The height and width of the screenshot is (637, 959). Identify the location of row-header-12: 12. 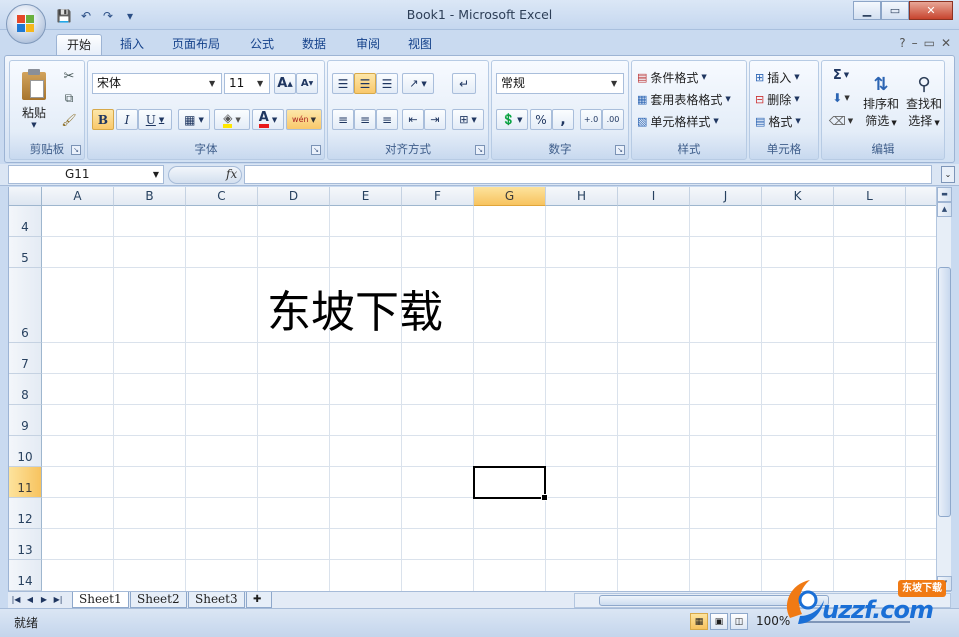
(25, 513).